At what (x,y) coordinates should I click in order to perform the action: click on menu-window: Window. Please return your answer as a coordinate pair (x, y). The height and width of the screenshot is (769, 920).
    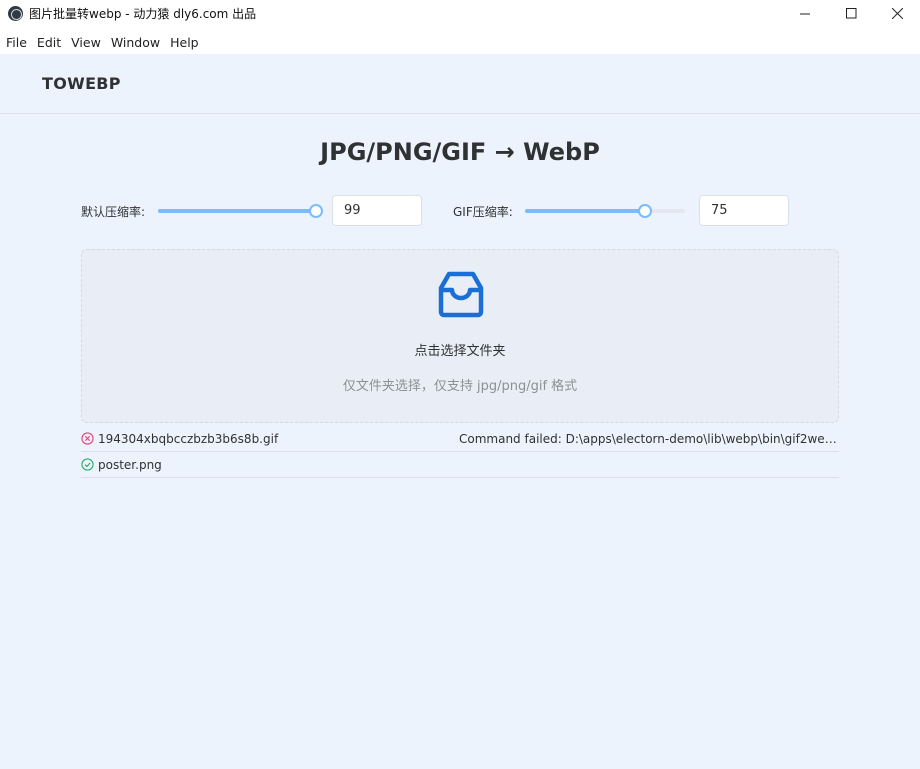
    Looking at the image, I should click on (135, 42).